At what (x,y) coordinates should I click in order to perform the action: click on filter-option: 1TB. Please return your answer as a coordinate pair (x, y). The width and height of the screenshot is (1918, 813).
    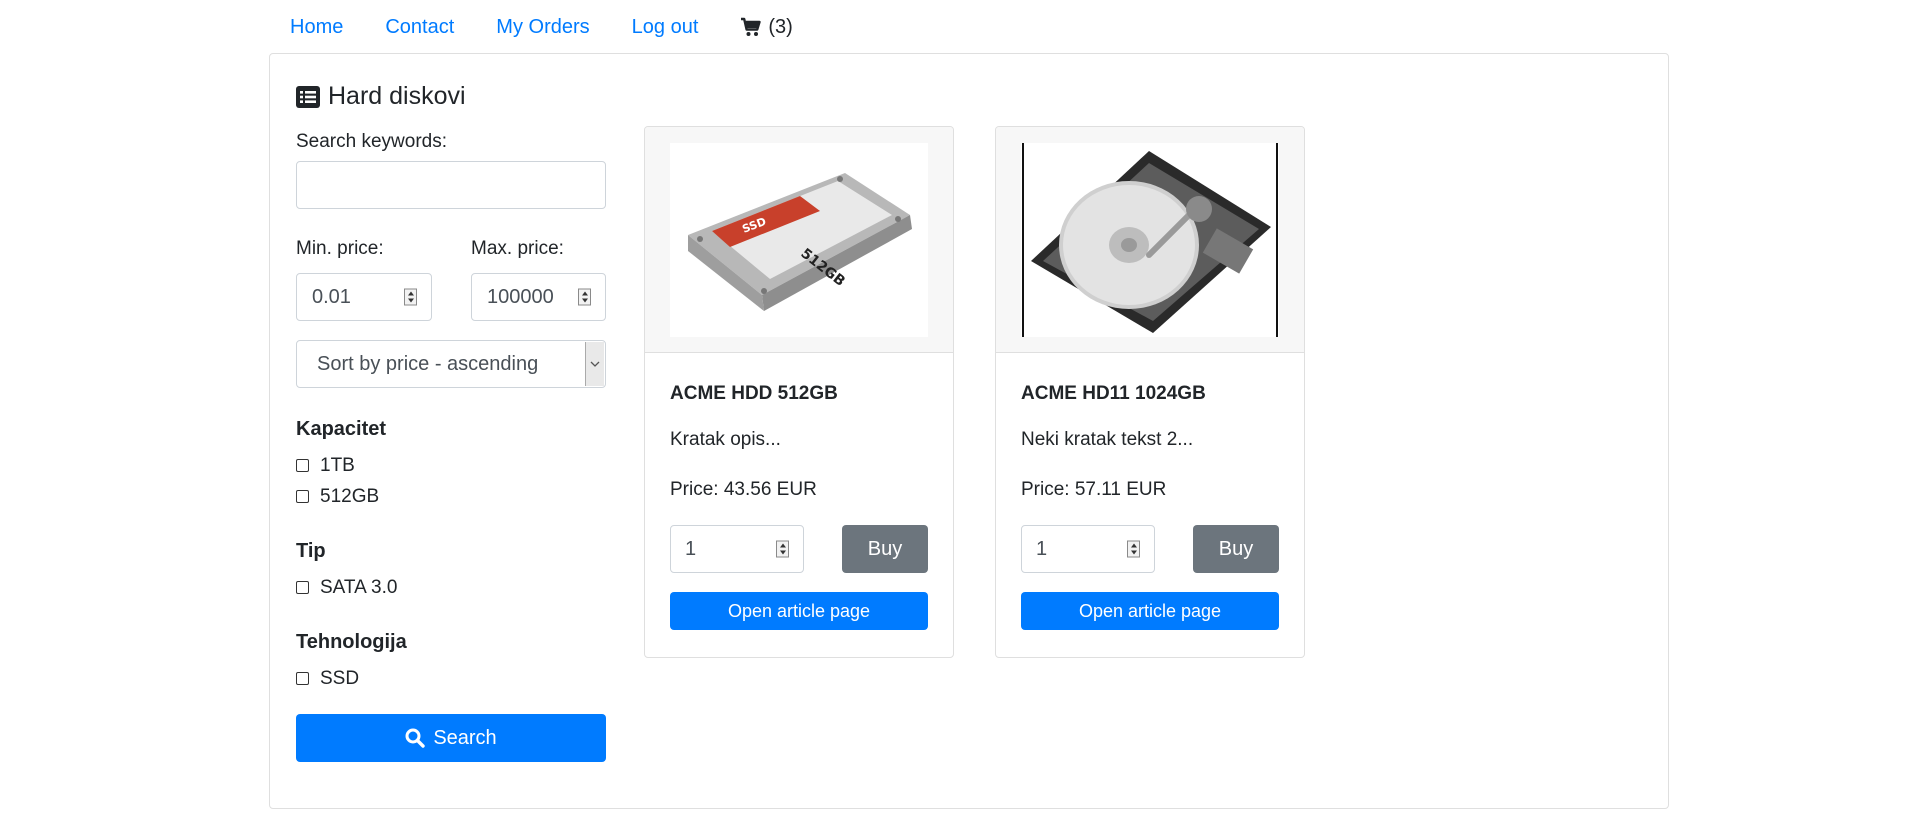
    Looking at the image, I should click on (325, 465).